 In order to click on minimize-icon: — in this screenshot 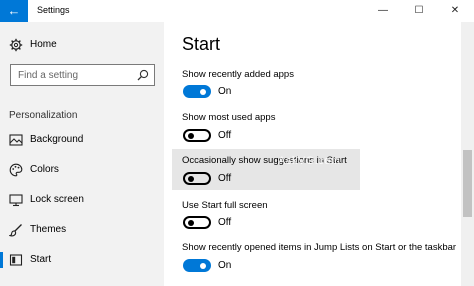, I will do `click(383, 10)`.